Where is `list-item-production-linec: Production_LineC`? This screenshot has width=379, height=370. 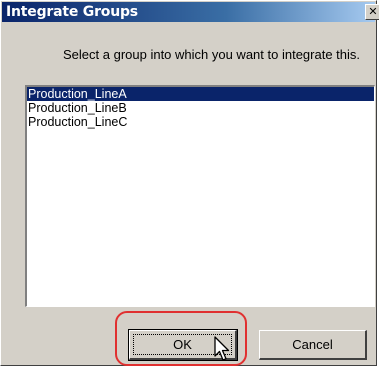
list-item-production-linec: Production_LineC is located at coordinates (200, 122).